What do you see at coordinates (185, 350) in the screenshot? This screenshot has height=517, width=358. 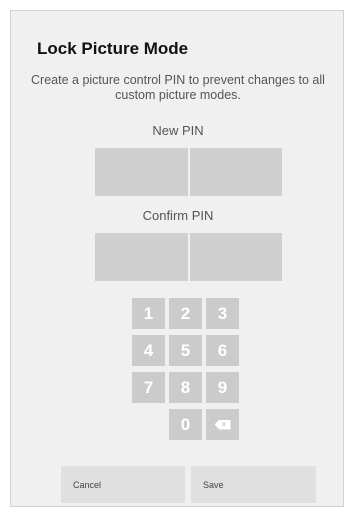 I see `key-5: 5` at bounding box center [185, 350].